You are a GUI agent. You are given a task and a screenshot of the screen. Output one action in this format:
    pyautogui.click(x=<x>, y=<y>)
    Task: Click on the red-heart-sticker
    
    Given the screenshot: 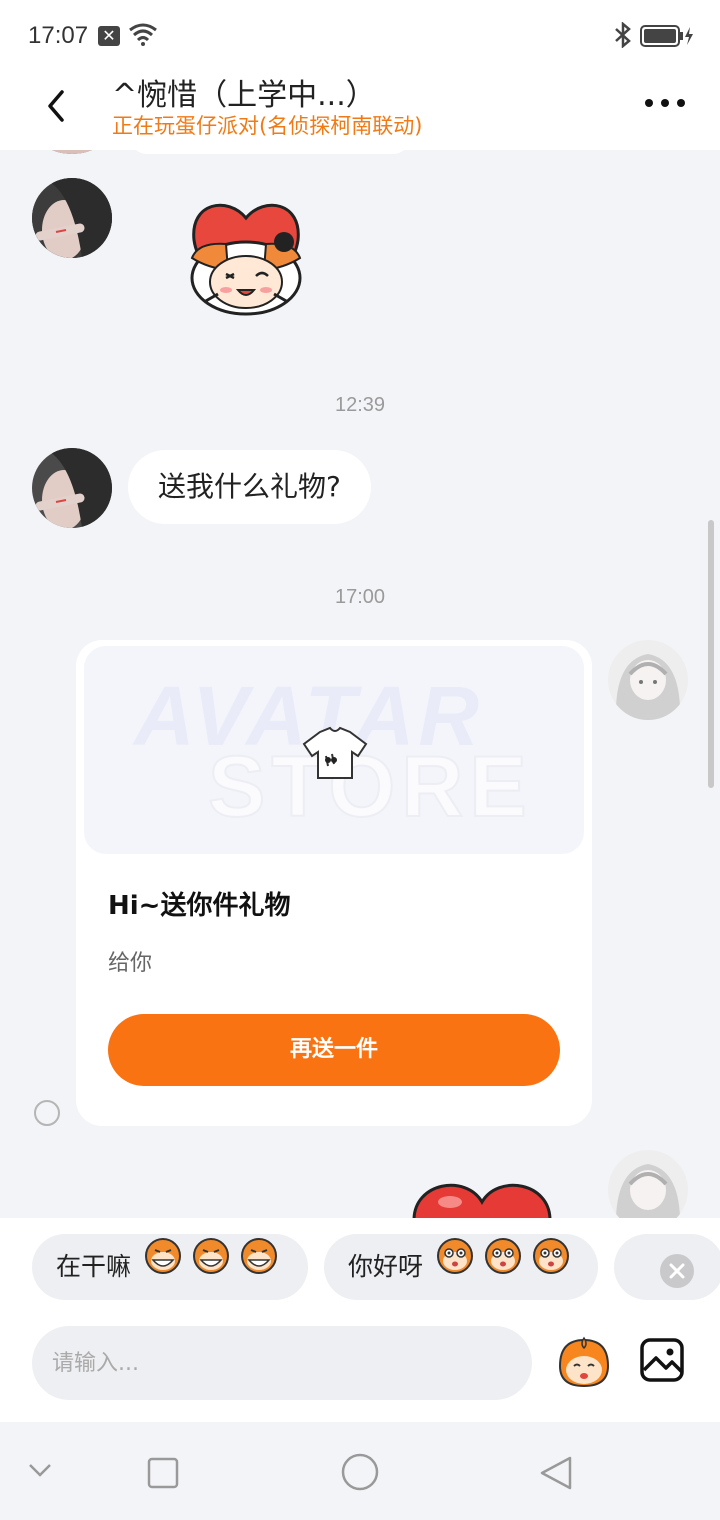 What is the action you would take?
    pyautogui.click(x=482, y=1199)
    